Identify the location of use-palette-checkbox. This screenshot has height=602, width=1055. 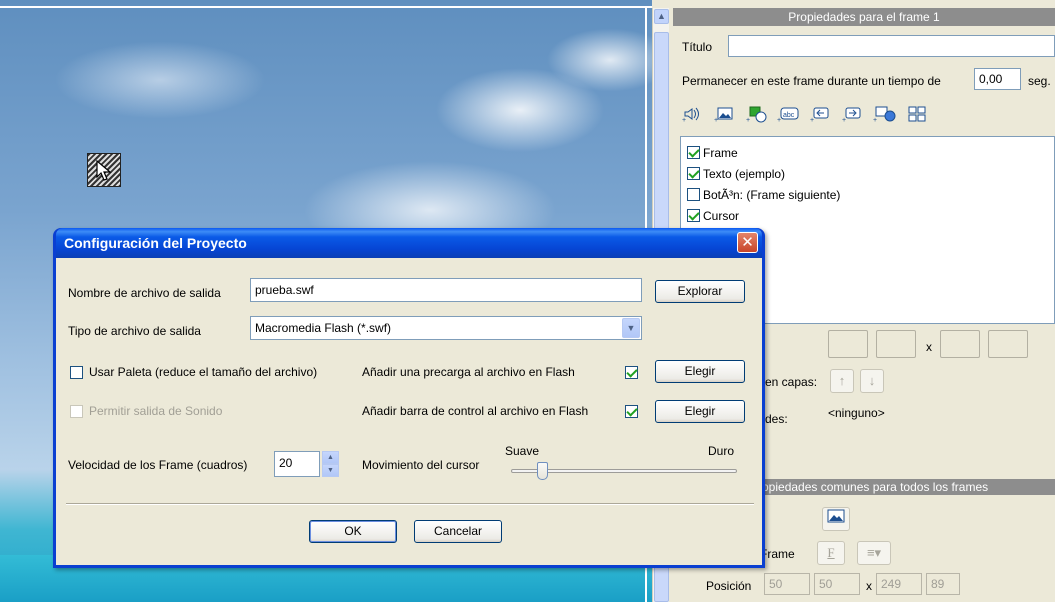
(76, 372).